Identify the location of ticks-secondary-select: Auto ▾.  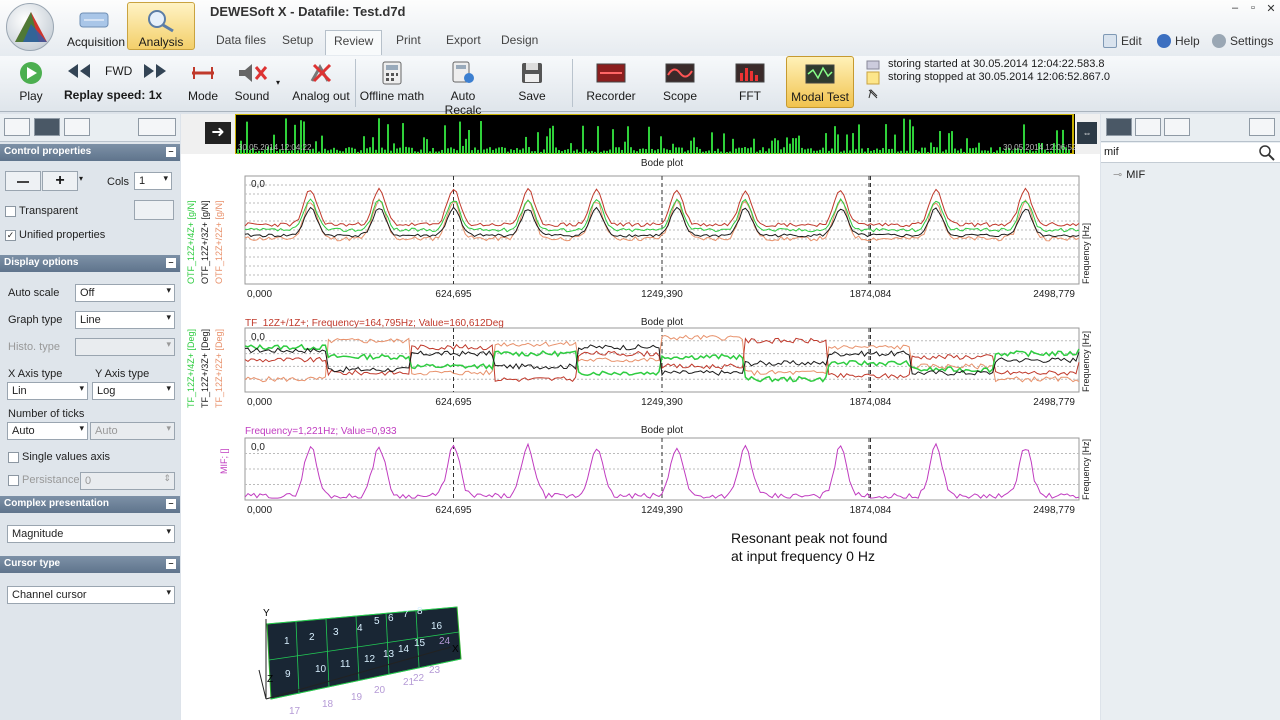
(132, 431).